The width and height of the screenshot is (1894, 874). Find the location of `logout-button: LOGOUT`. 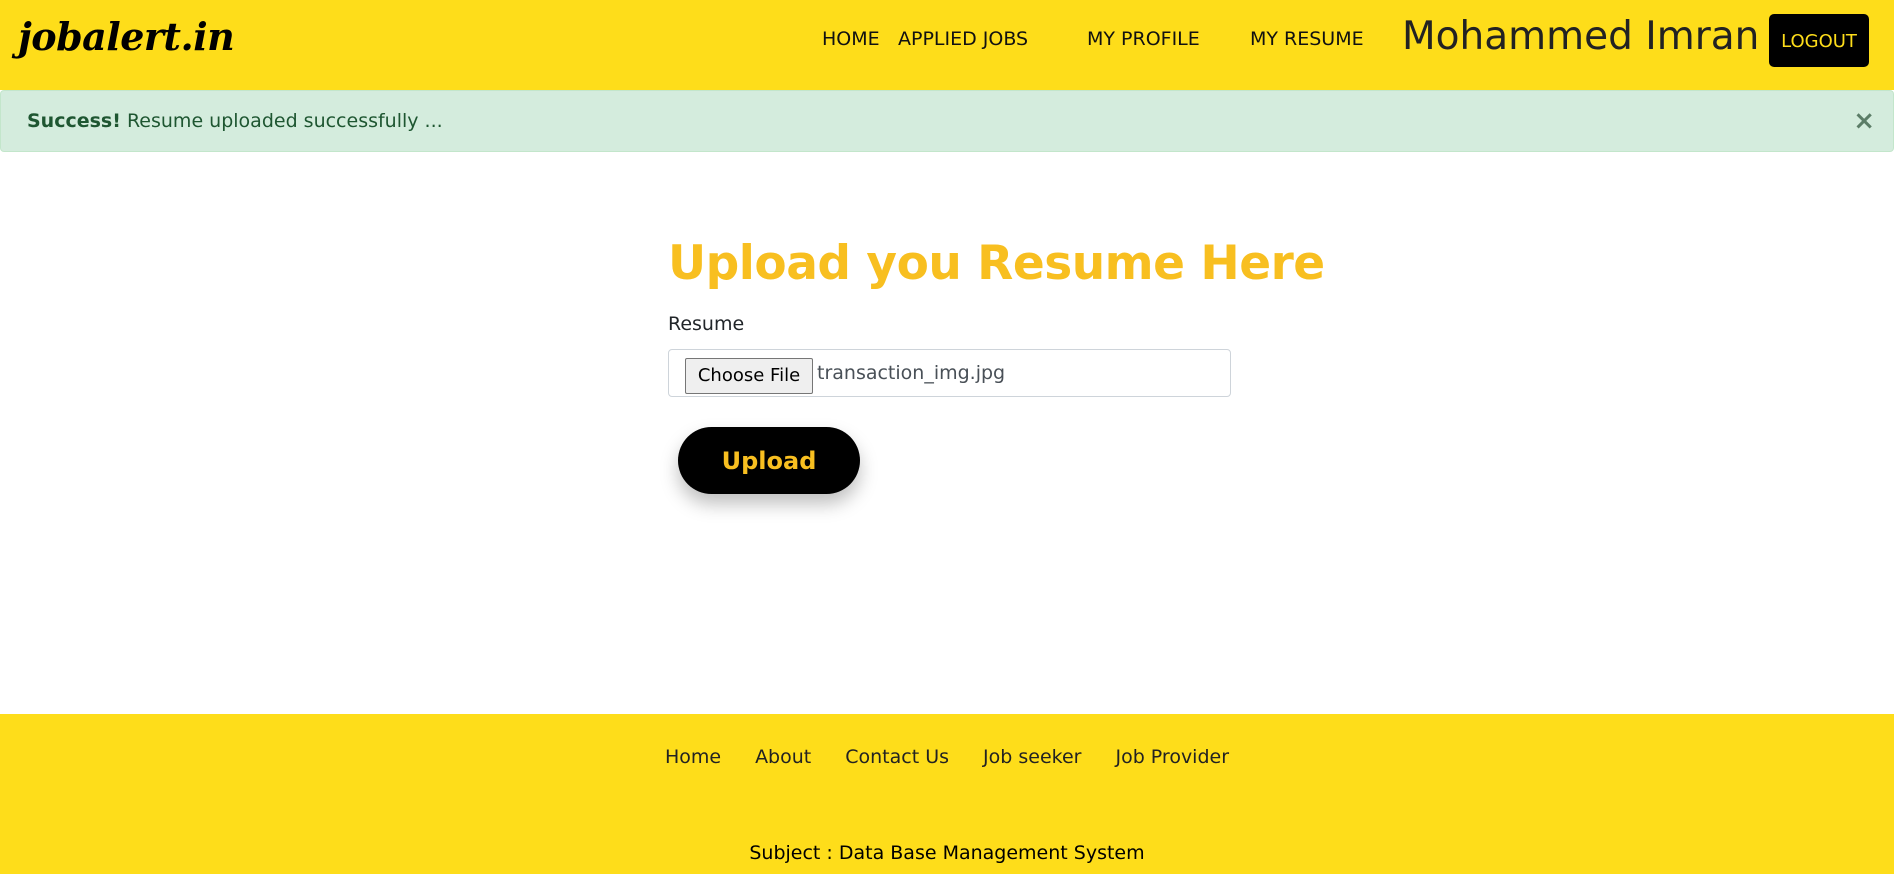

logout-button: LOGOUT is located at coordinates (1819, 40).